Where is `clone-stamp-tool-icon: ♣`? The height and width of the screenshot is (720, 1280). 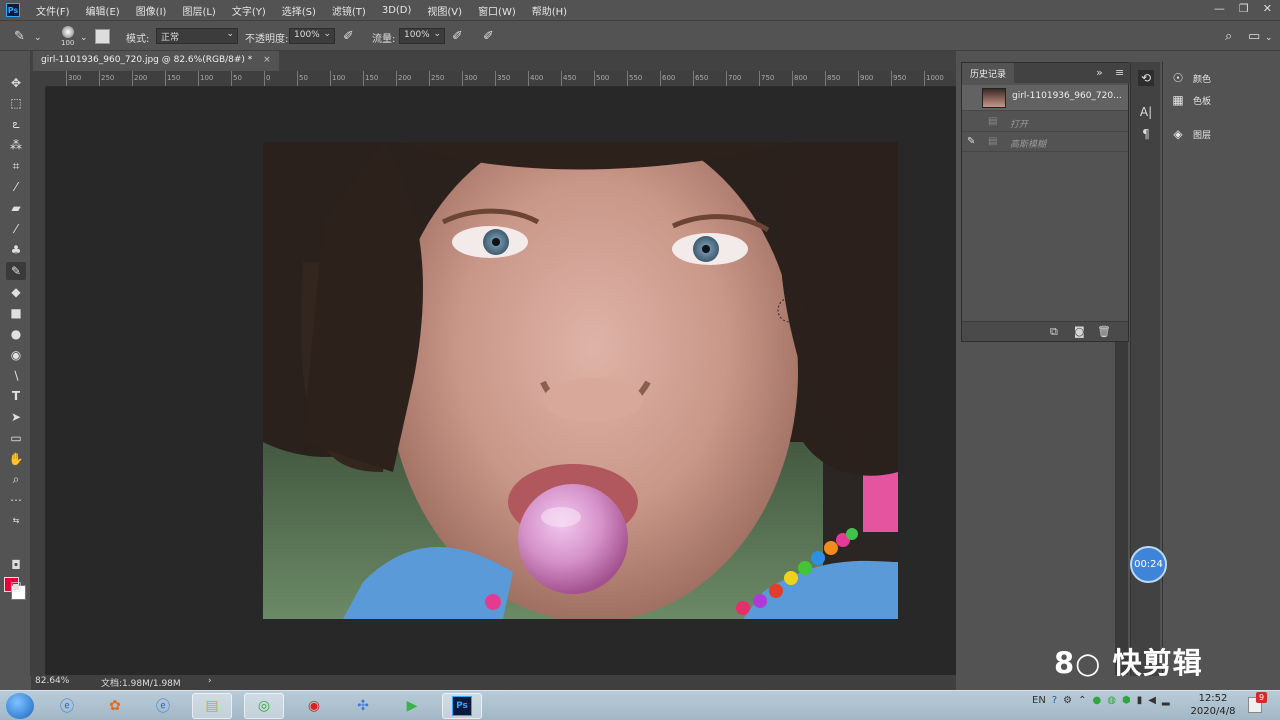 clone-stamp-tool-icon: ♣ is located at coordinates (16, 250).